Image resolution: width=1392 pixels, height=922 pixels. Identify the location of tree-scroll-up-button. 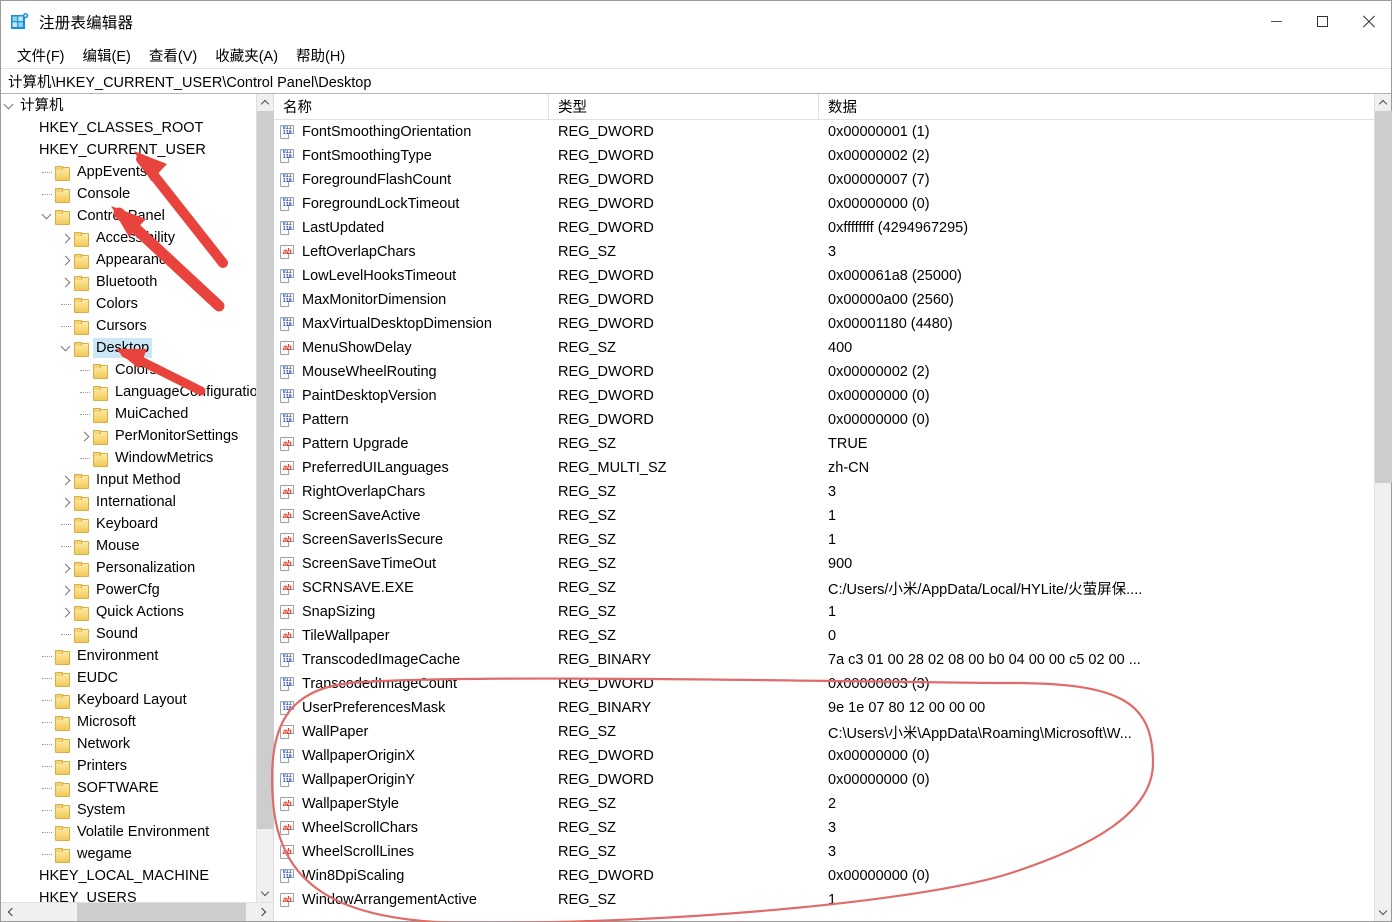
(265, 102).